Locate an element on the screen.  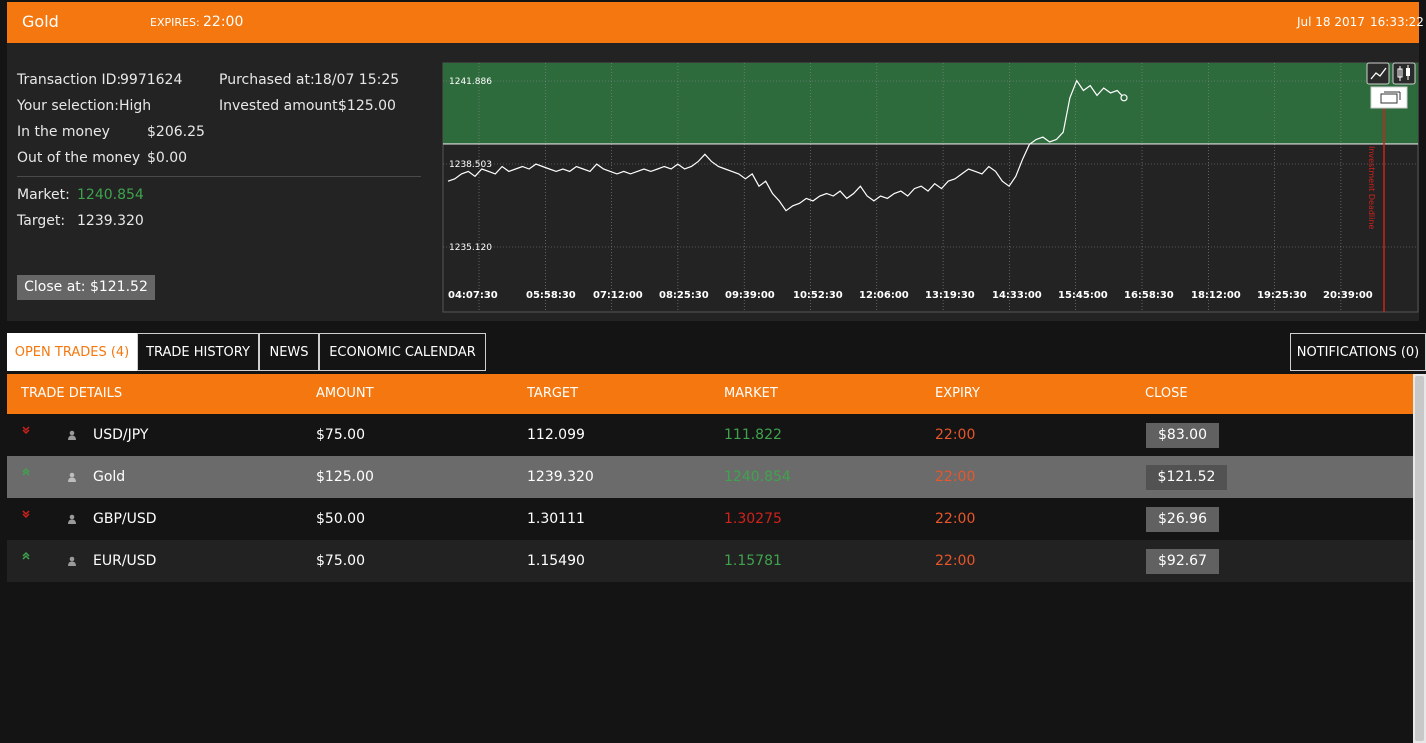
candlestick-icon is located at coordinates (1404, 73).